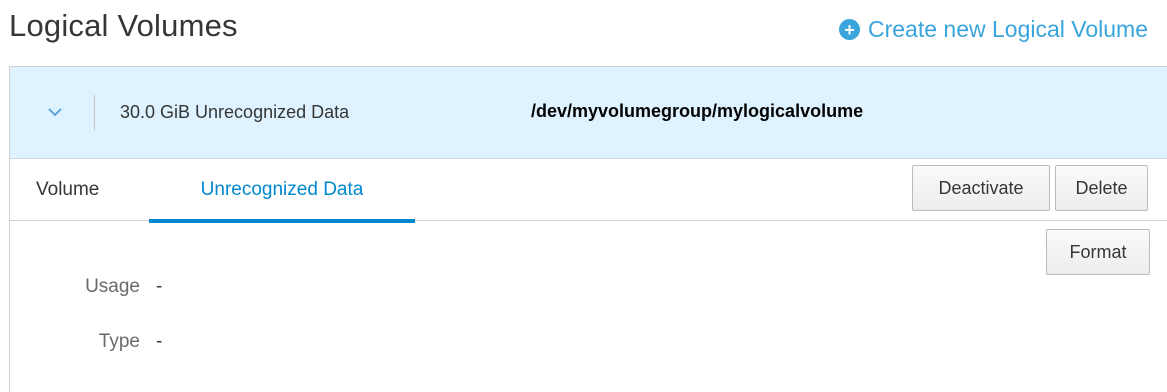 The image size is (1167, 392). Describe the element at coordinates (94, 112) in the screenshot. I see `row-divider` at that location.